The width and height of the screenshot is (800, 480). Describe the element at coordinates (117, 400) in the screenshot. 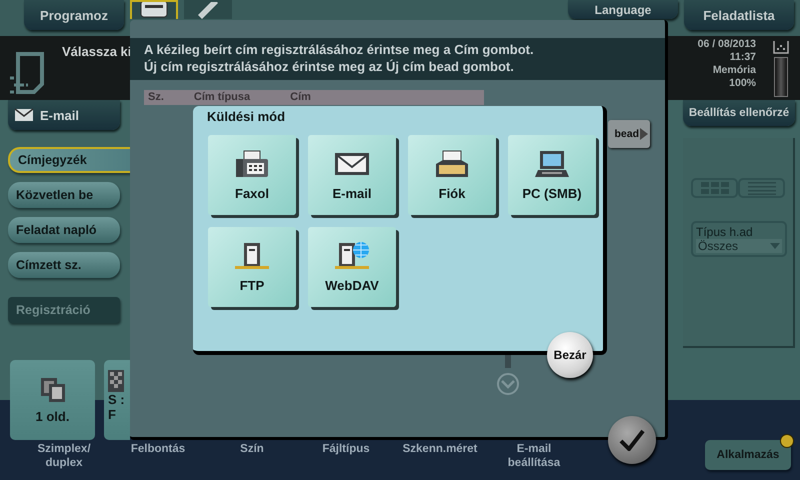

I see `setting-tile: S : F` at that location.